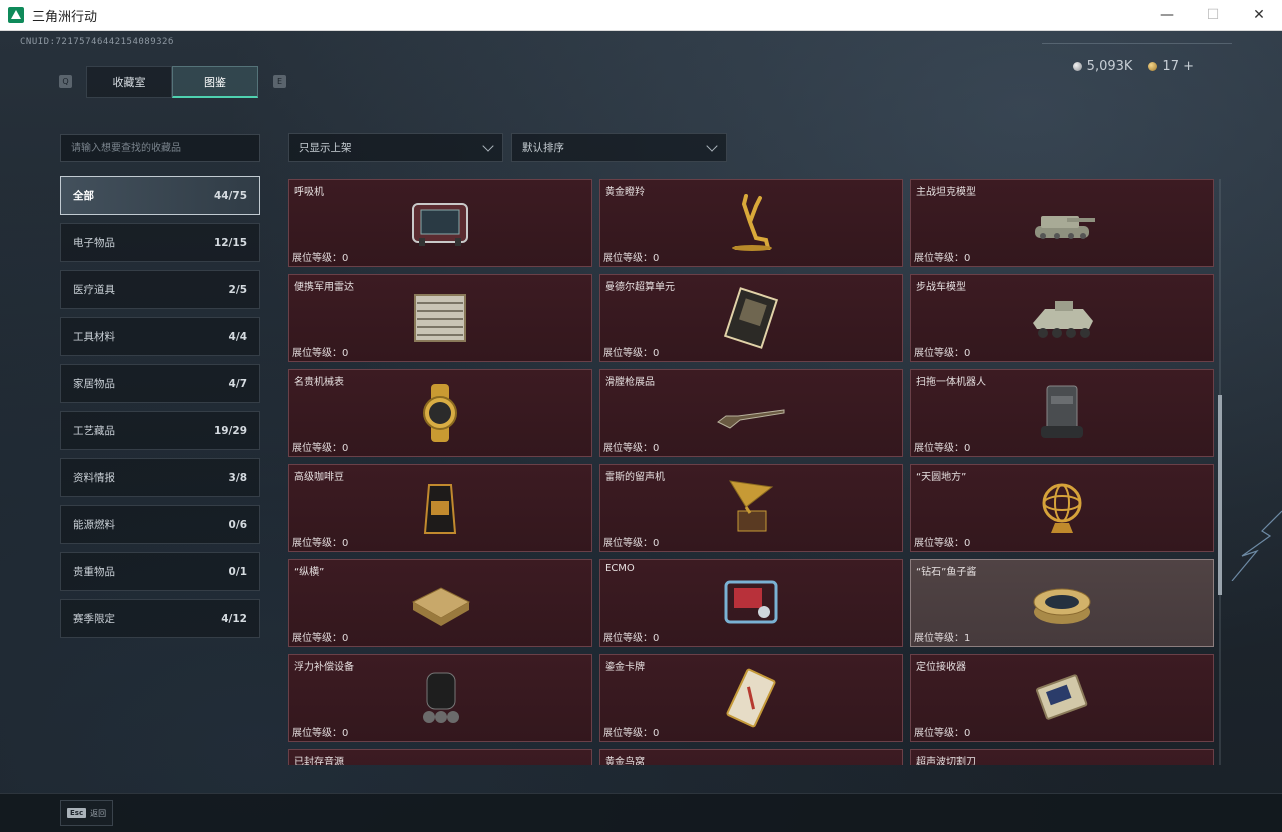 The width and height of the screenshot is (1282, 832). I want to click on category-label: 资料情报, so click(94, 478).